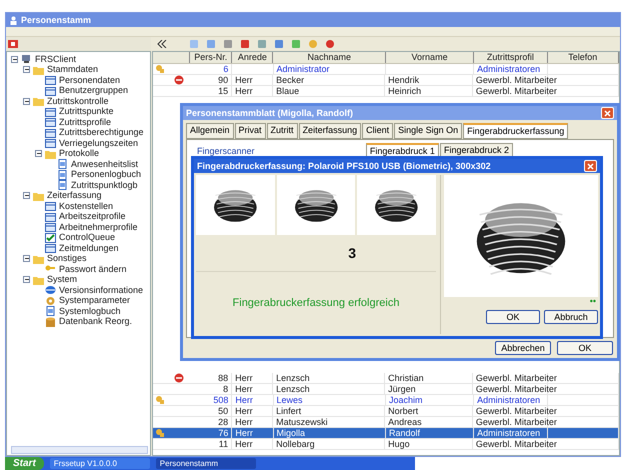 The width and height of the screenshot is (626, 470). I want to click on taskbar-button: Frssetup V1.0.0.0, so click(100, 463).